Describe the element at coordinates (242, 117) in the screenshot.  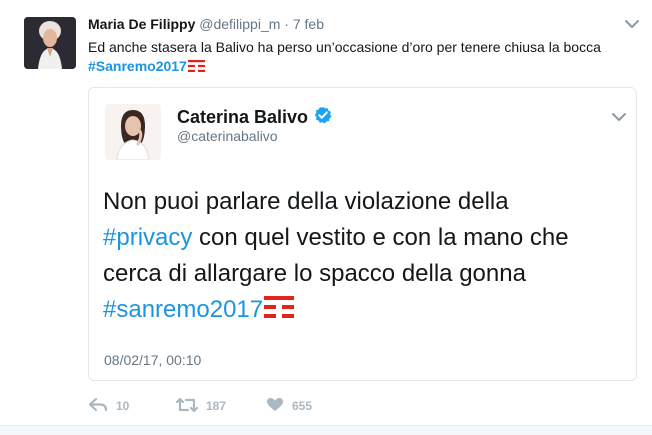
I see `quoted-author-name: Caterina Balivo` at that location.